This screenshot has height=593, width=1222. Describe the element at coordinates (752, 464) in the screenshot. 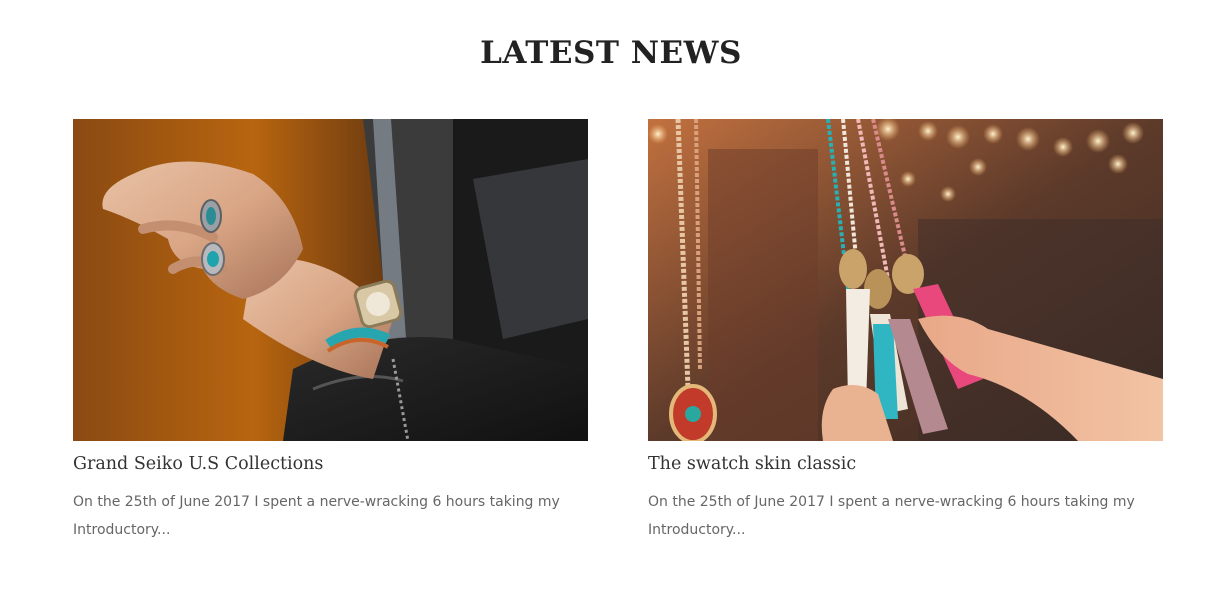

I see `news-title-link: The swatch skin classic` at that location.